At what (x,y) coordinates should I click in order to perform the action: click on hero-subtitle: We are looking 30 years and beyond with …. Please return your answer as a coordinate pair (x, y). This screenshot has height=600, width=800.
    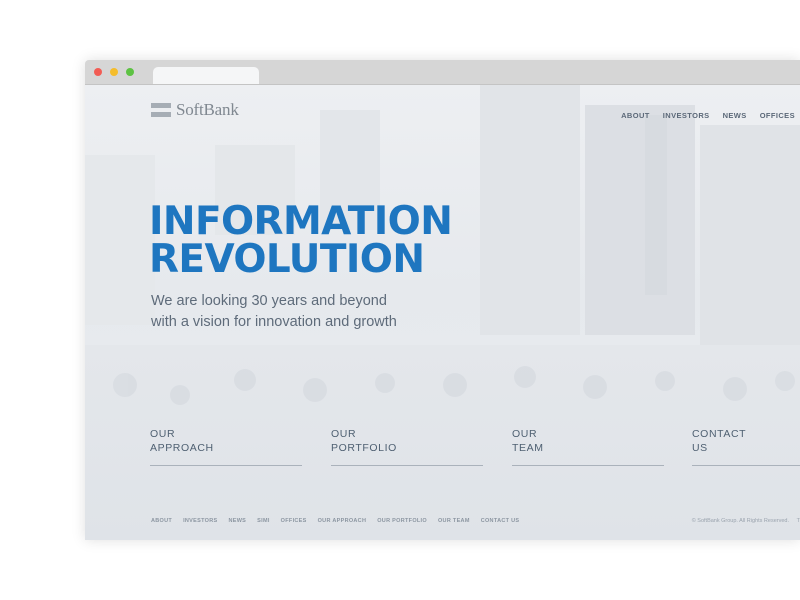
    Looking at the image, I should click on (311, 312).